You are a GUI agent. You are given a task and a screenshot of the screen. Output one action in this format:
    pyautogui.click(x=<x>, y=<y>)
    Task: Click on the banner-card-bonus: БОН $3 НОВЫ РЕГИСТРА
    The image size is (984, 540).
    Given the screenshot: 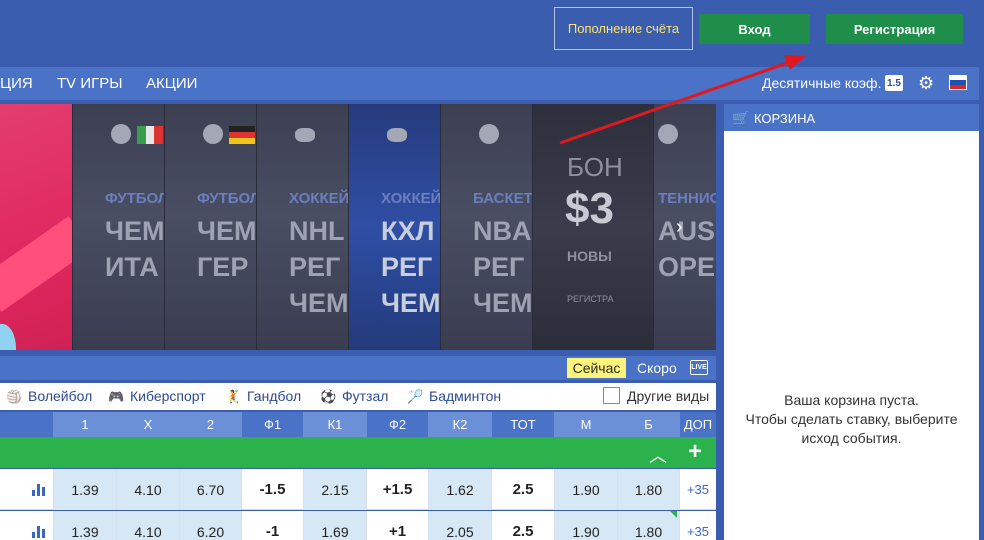 What is the action you would take?
    pyautogui.click(x=592, y=227)
    